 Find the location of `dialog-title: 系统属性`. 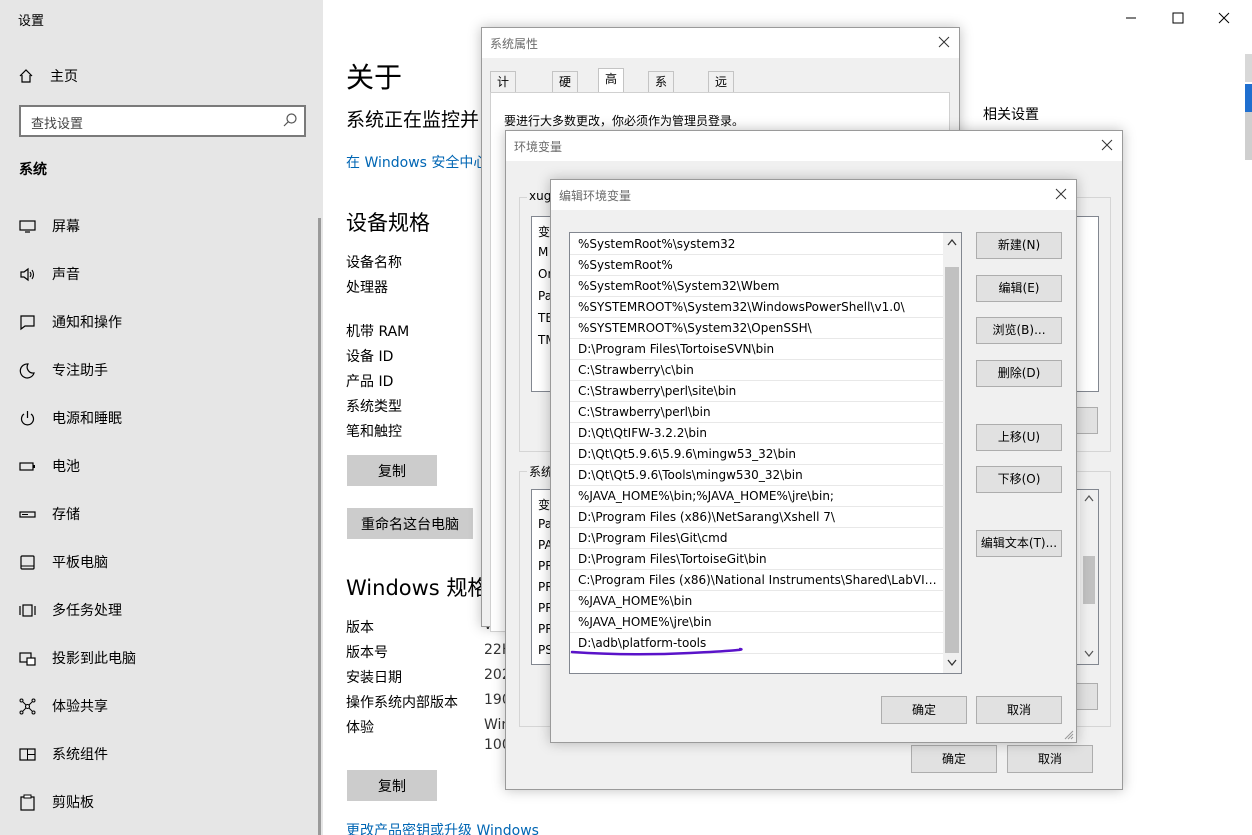

dialog-title: 系统属性 is located at coordinates (514, 44).